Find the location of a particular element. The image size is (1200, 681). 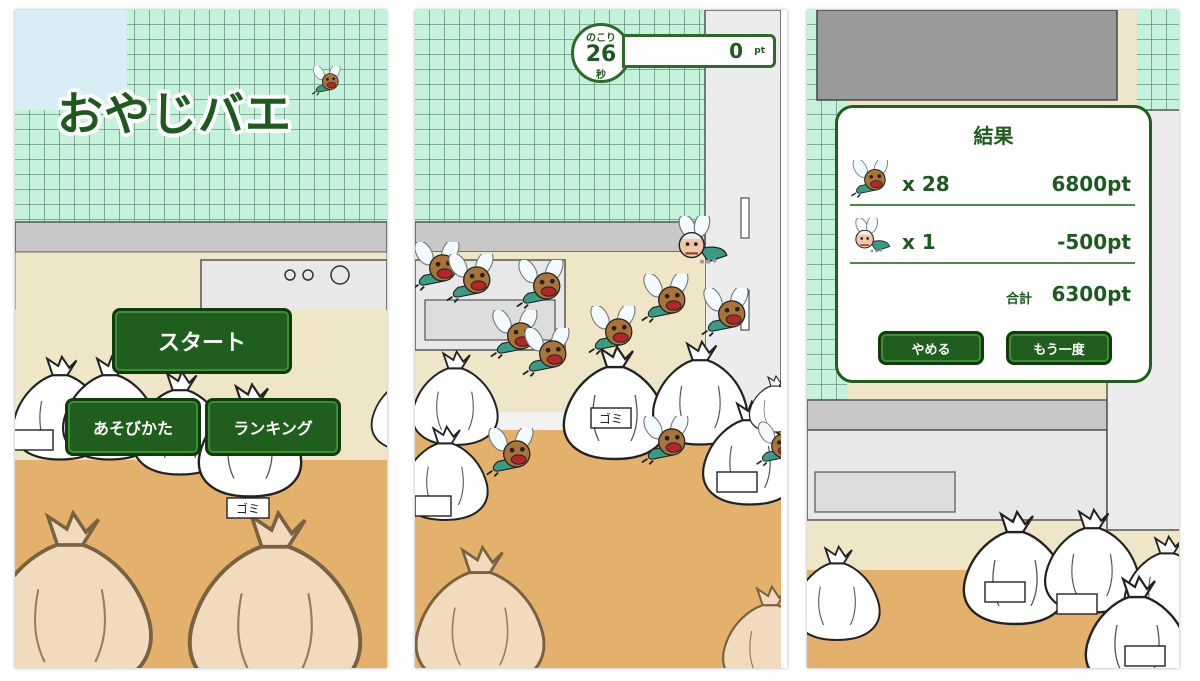

game-title: おやじバエ is located at coordinates (174, 114).